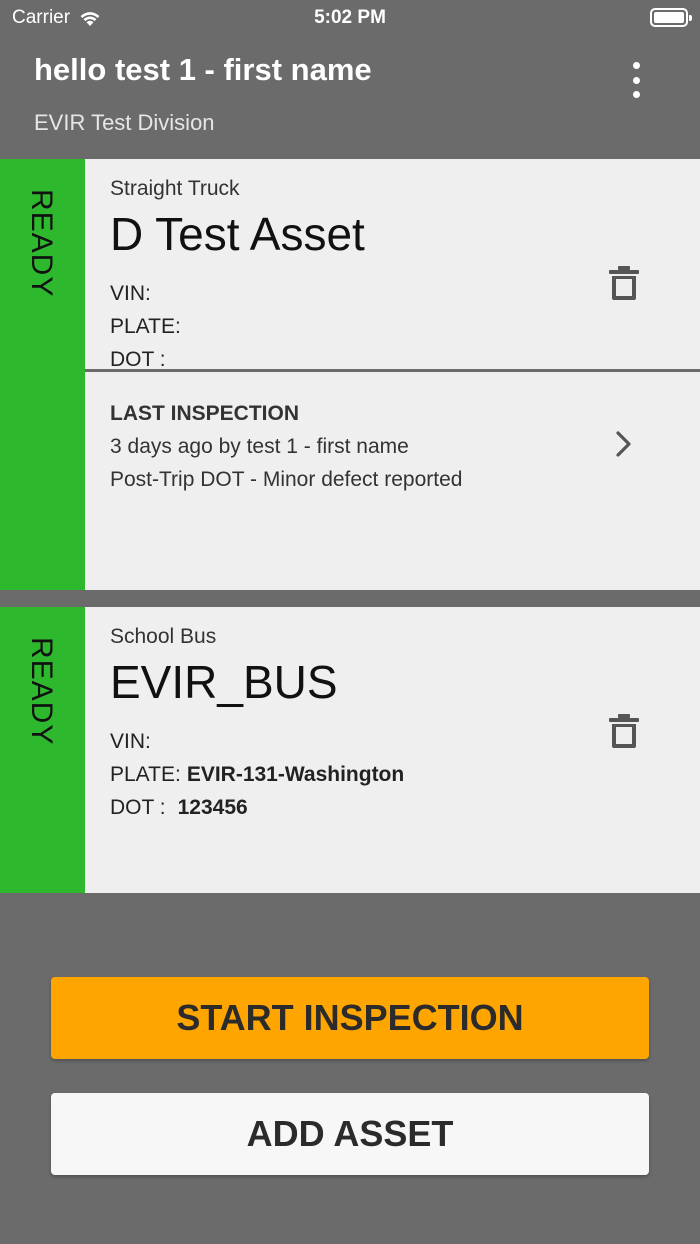 The width and height of the screenshot is (700, 1244). I want to click on clock: 5:02 PM, so click(350, 17).